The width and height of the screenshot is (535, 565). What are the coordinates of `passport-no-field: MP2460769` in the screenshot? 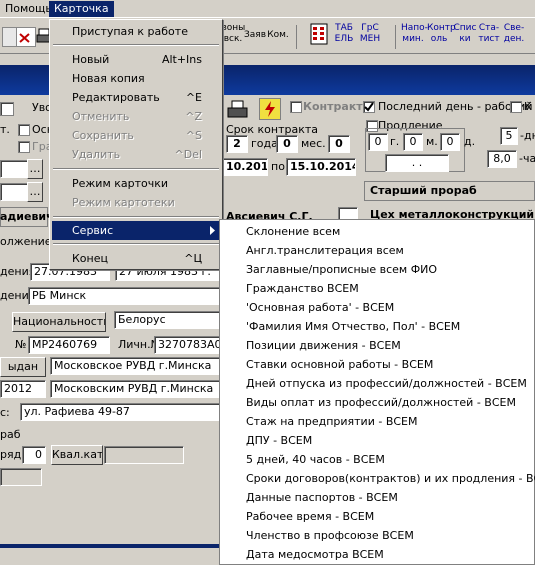 It's located at (69, 345).